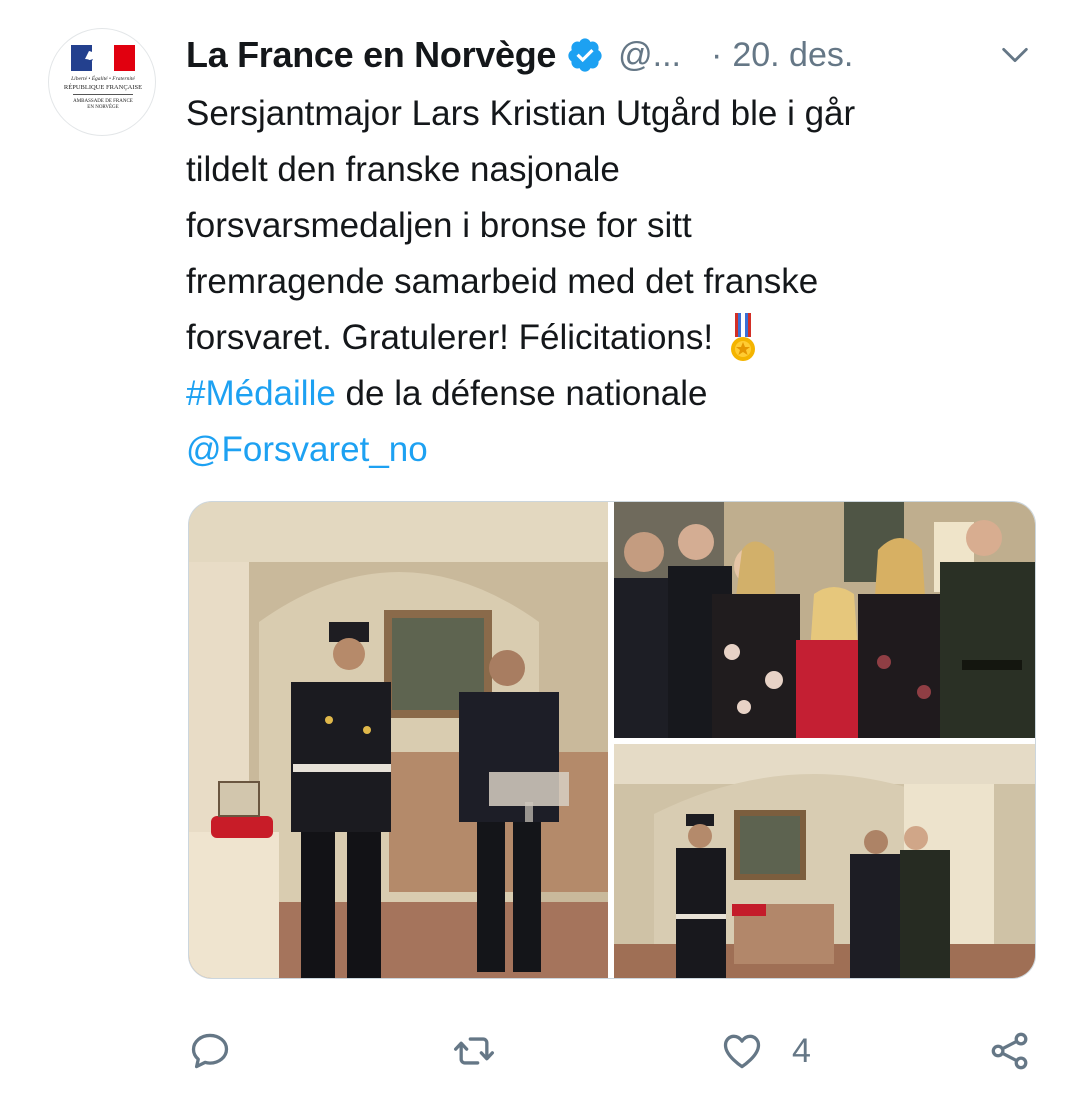  I want to click on tweet-line-6: #Médaille de la défense nationale, so click(596, 394).